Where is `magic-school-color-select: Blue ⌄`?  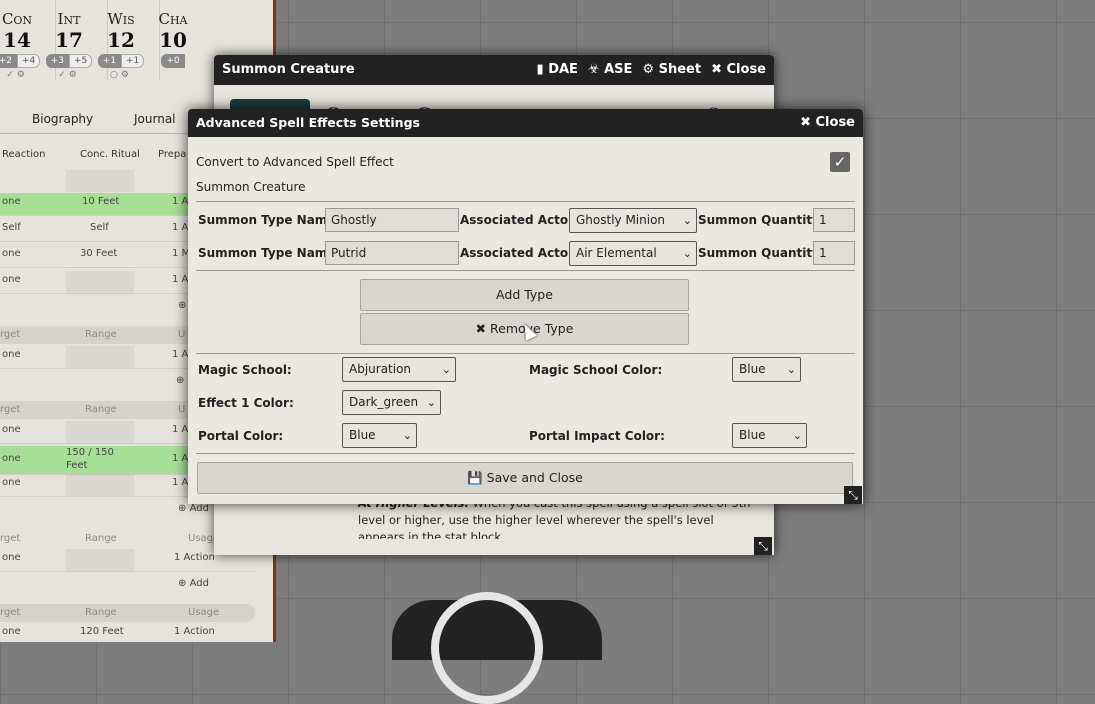 magic-school-color-select: Blue ⌄ is located at coordinates (766, 369).